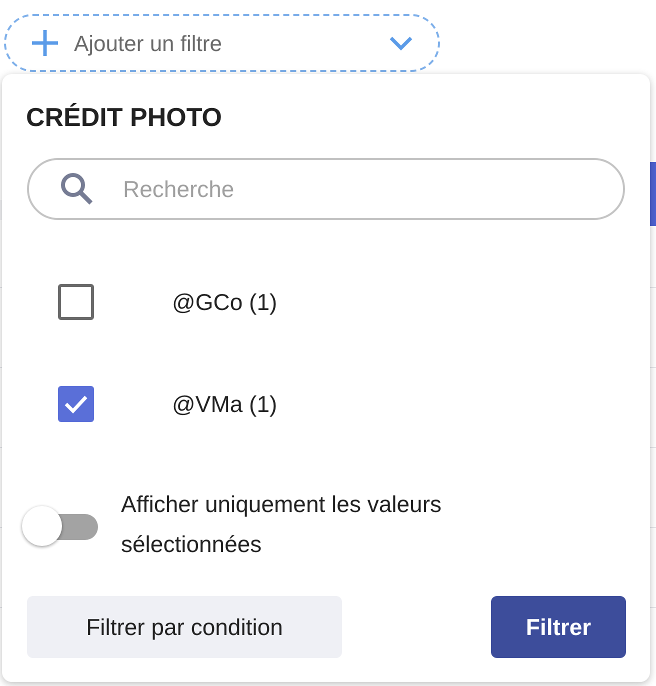 The image size is (656, 686). What do you see at coordinates (281, 524) in the screenshot?
I see `toggle-label: Afficher uniquement les valeurs sélectionnées` at bounding box center [281, 524].